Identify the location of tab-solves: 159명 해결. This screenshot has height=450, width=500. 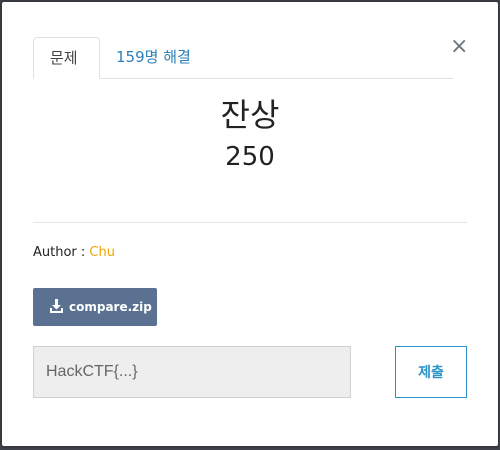
(153, 57).